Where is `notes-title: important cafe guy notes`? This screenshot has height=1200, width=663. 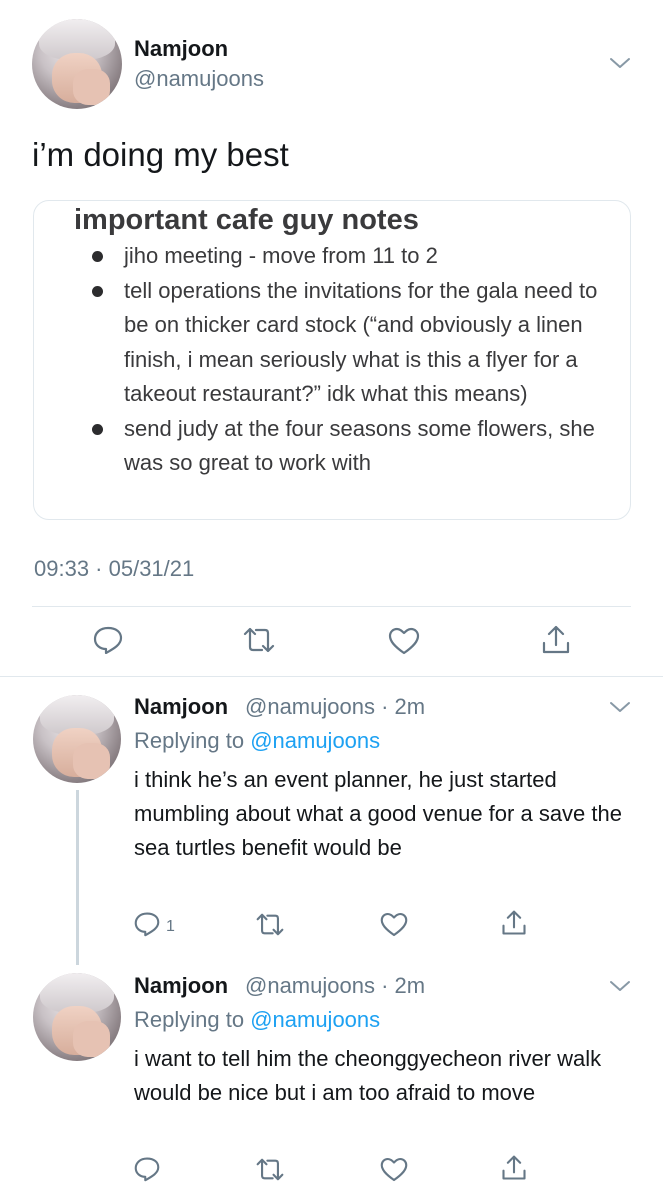
notes-title: important cafe guy notes is located at coordinates (246, 220).